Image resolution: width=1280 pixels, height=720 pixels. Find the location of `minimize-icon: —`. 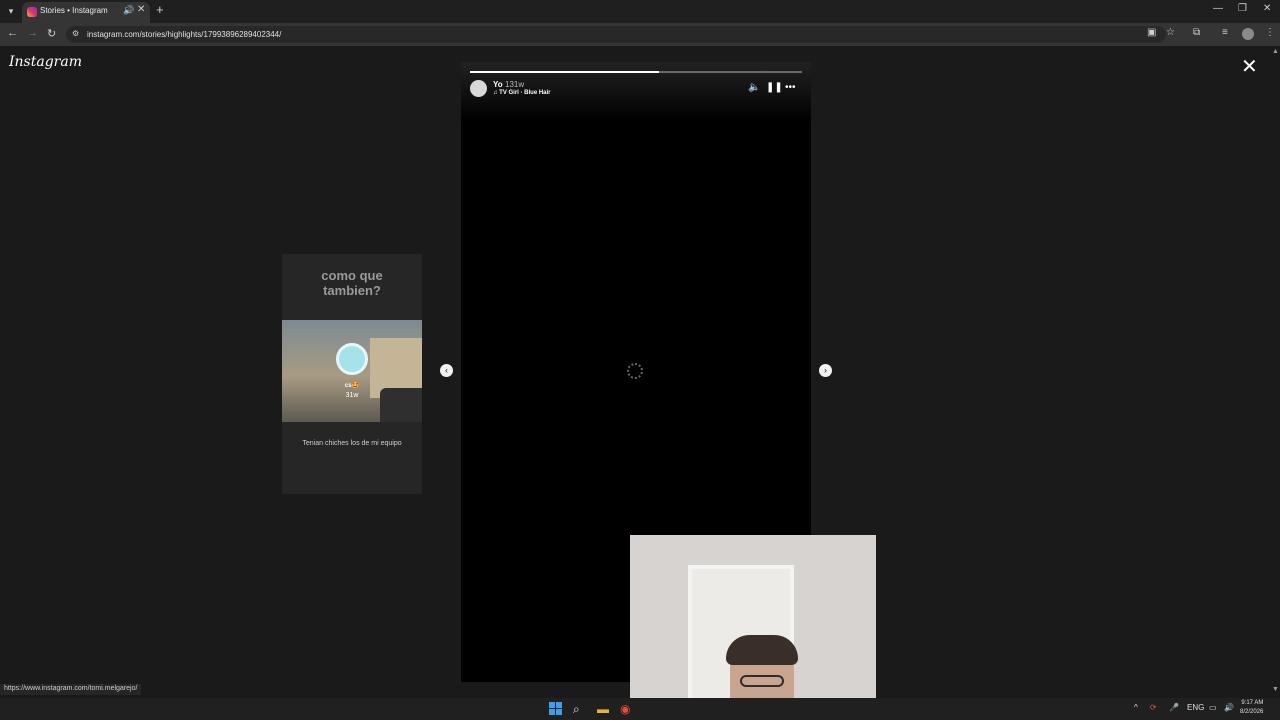

minimize-icon: — is located at coordinates (1218, 8).